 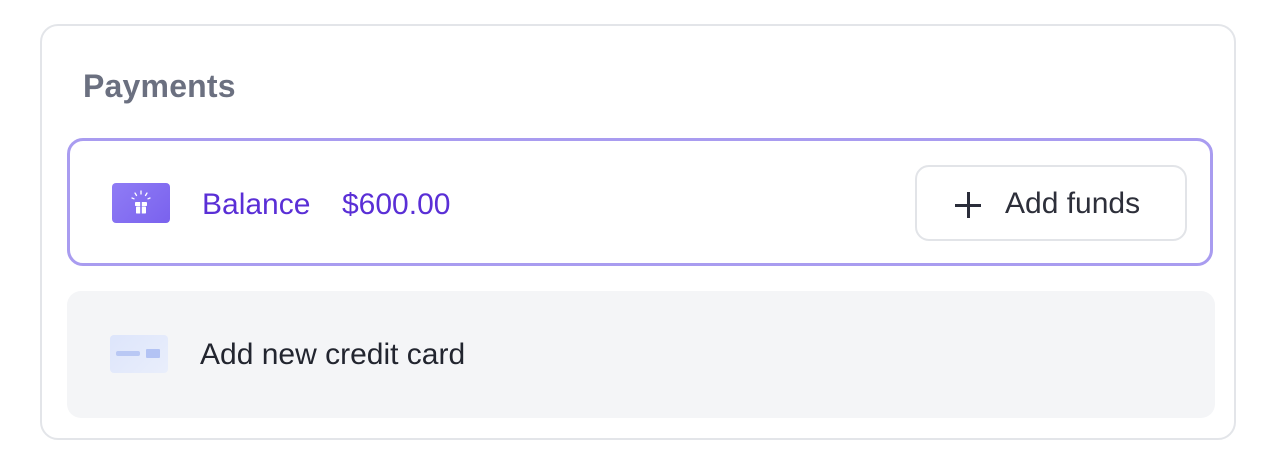 I want to click on add-credit-card-label: Add new credit card, so click(x=333, y=354).